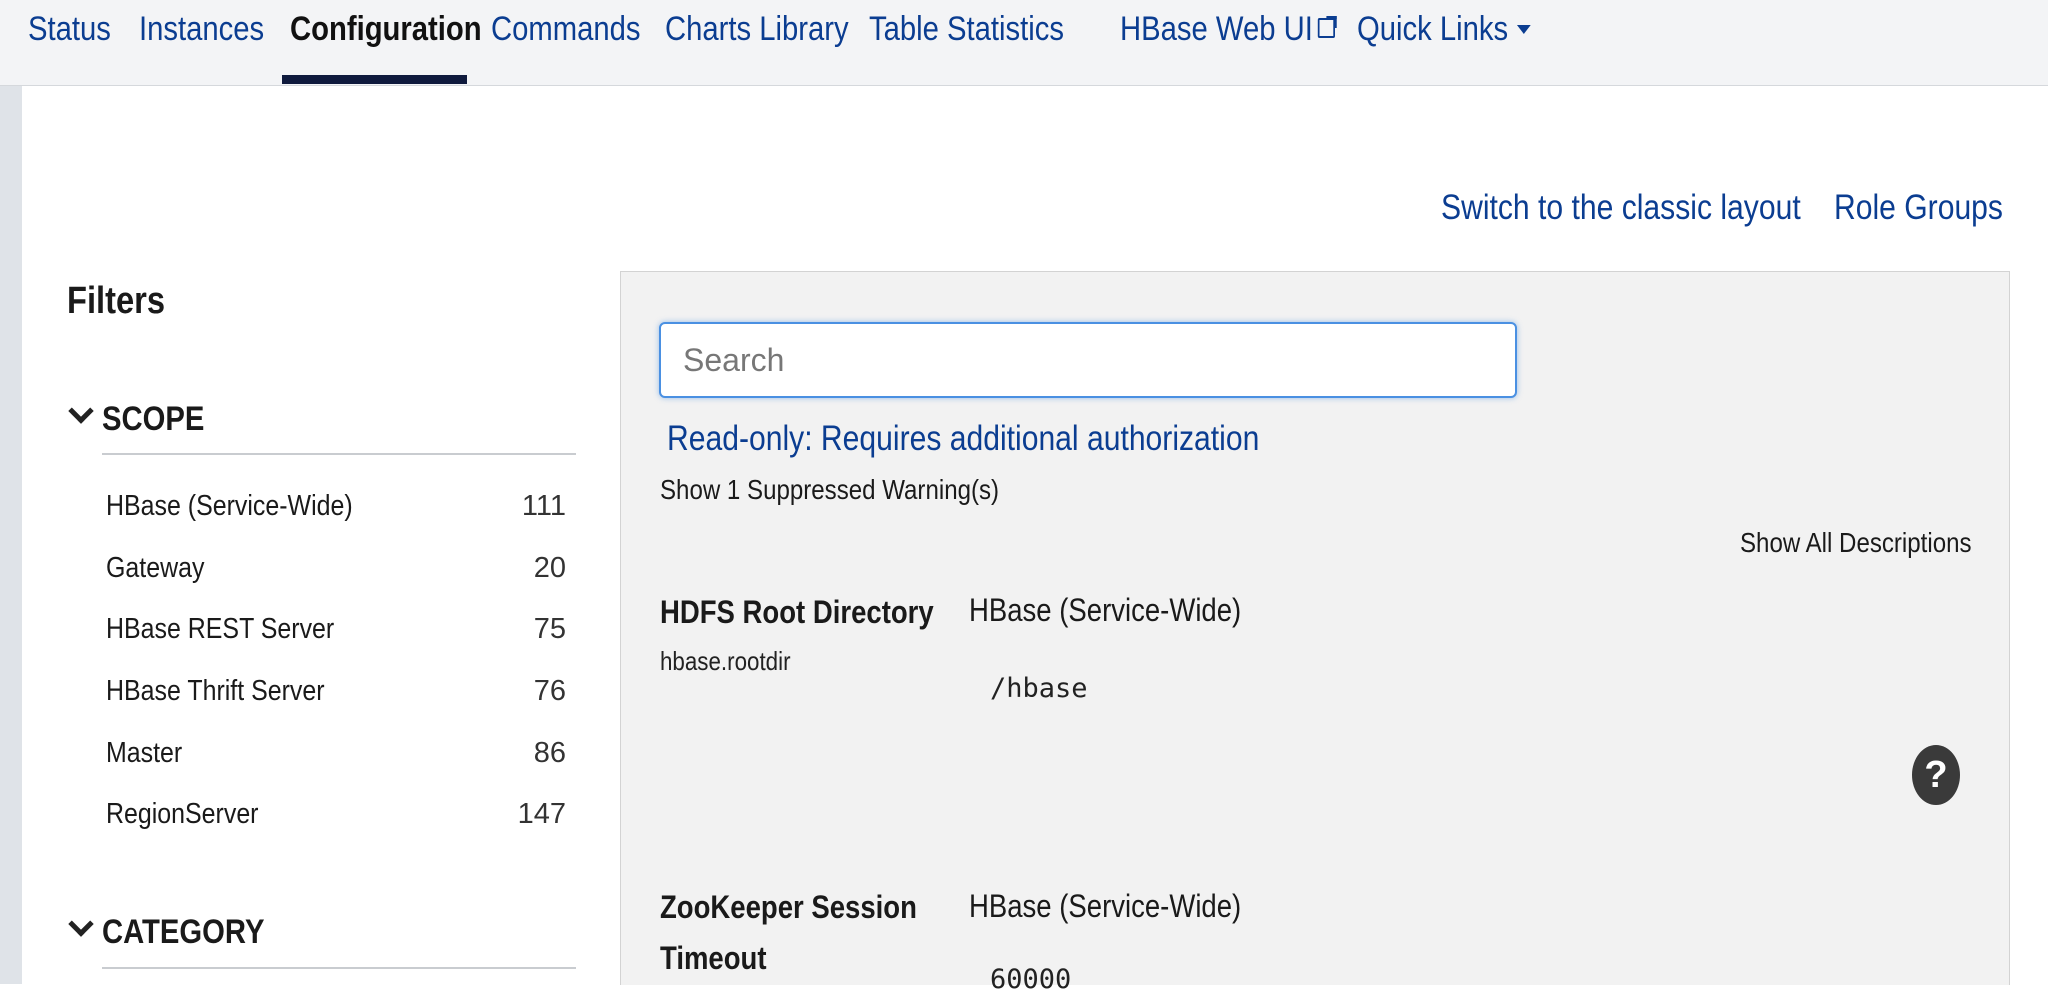  What do you see at coordinates (541, 814) in the screenshot?
I see `scope-item-count: 147` at bounding box center [541, 814].